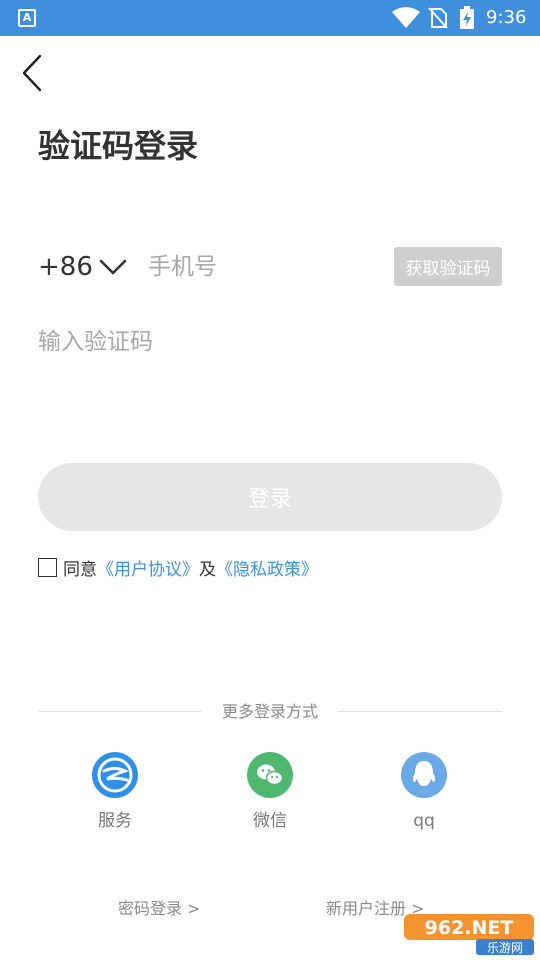  What do you see at coordinates (469, 928) in the screenshot?
I see `watermark-top-text: 962.NET` at bounding box center [469, 928].